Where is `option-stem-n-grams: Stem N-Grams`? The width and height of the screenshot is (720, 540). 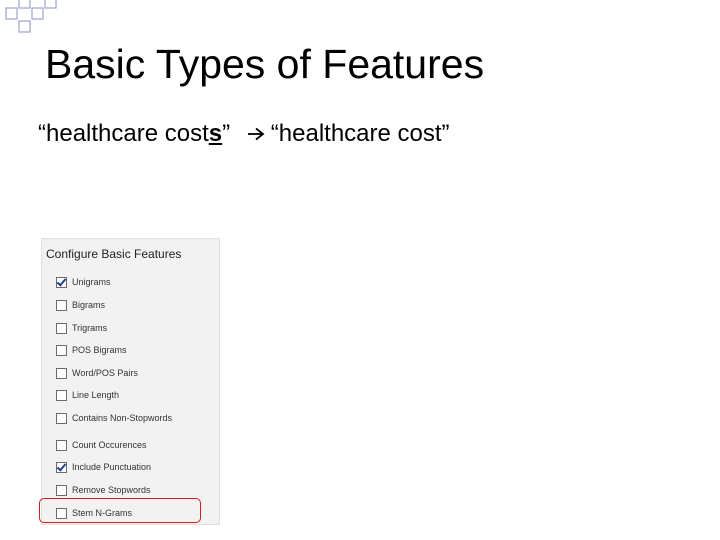
option-stem-n-grams: Stem N-Grams is located at coordinates (94, 513).